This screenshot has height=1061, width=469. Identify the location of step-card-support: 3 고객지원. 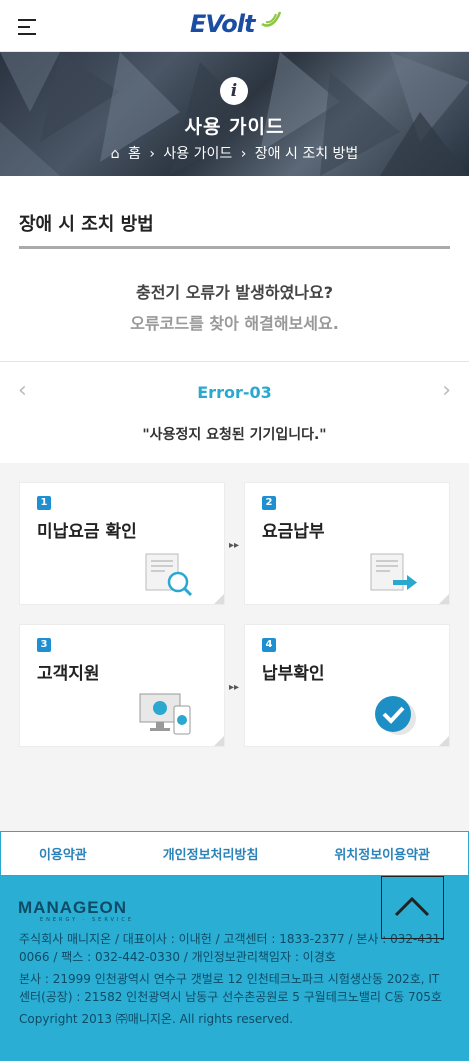
(122, 685).